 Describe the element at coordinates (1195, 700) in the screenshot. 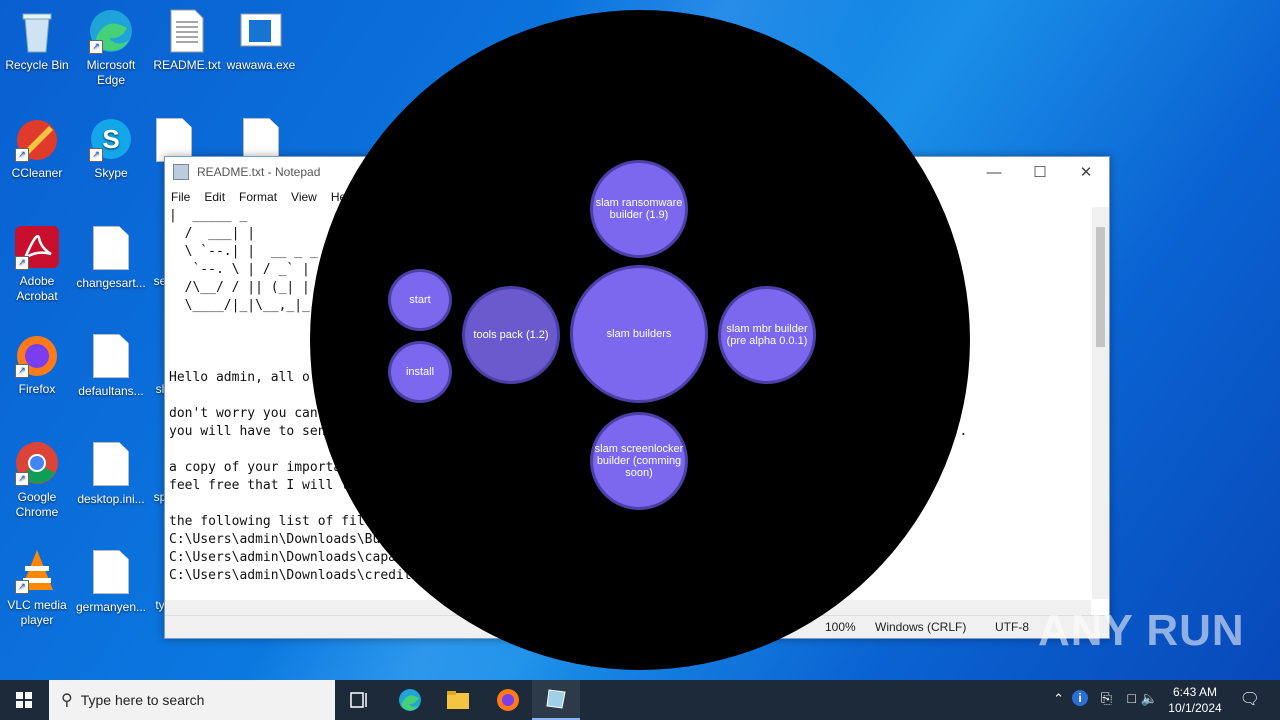

I see `taskbar-clock: 6:43 AM 10/1/2024` at that location.